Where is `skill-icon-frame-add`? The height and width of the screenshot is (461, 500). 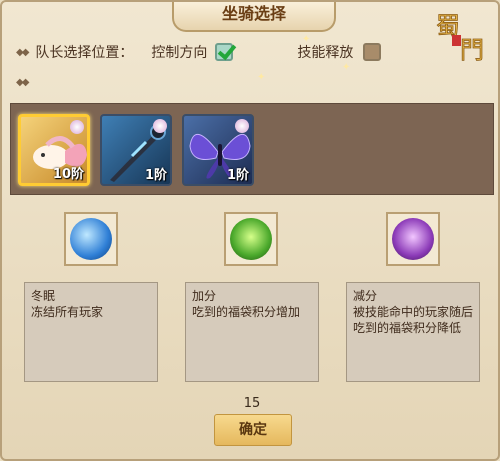
skill-icon-frame-add is located at coordinates (251, 239).